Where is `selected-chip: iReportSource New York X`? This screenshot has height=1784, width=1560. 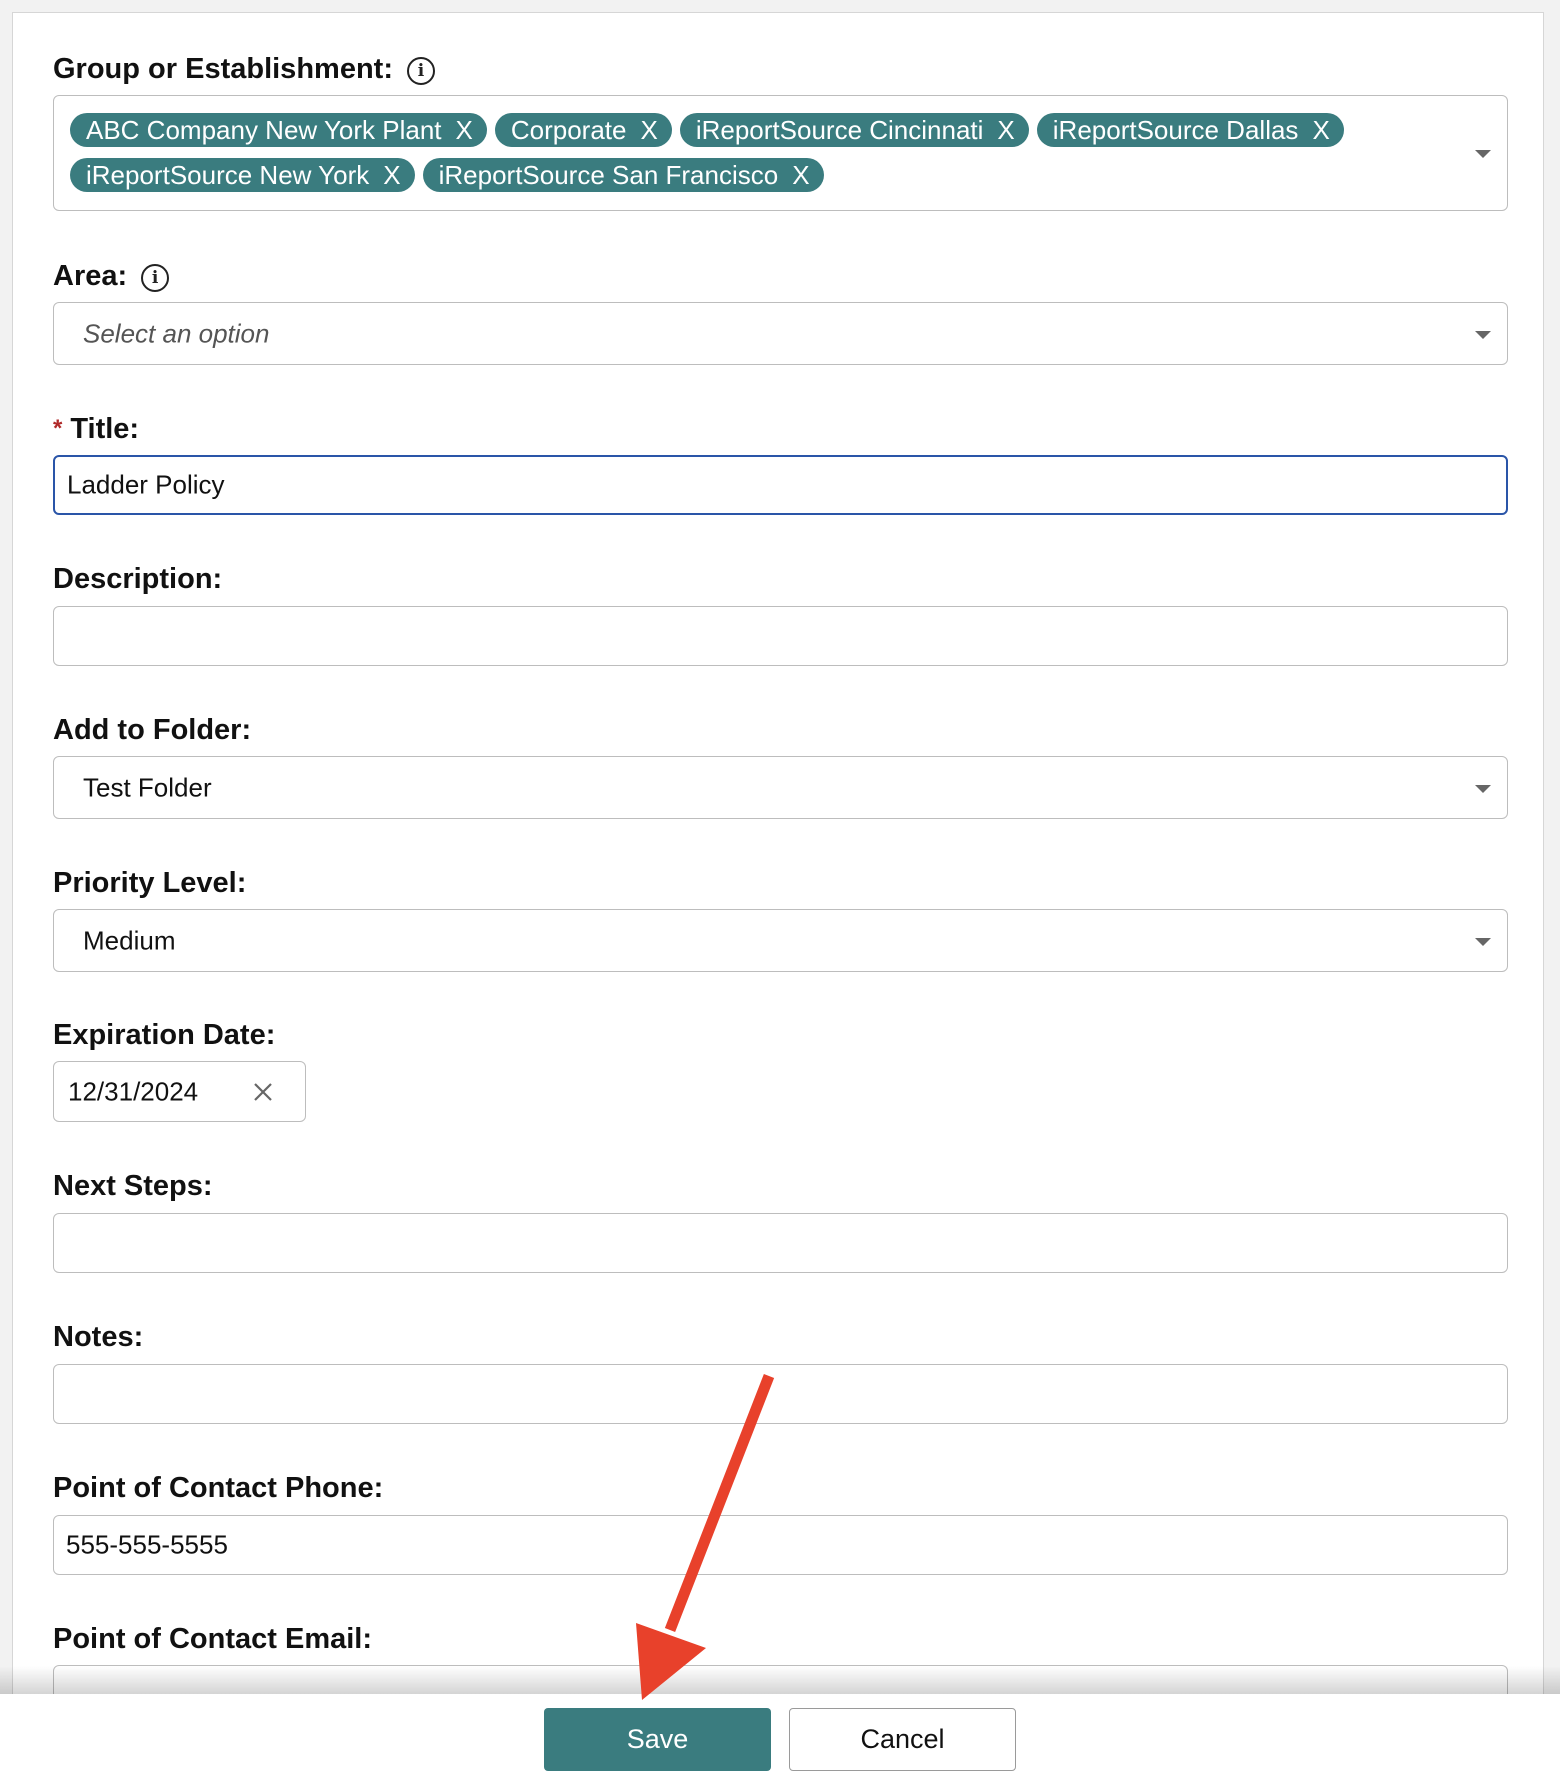 selected-chip: iReportSource New York X is located at coordinates (242, 175).